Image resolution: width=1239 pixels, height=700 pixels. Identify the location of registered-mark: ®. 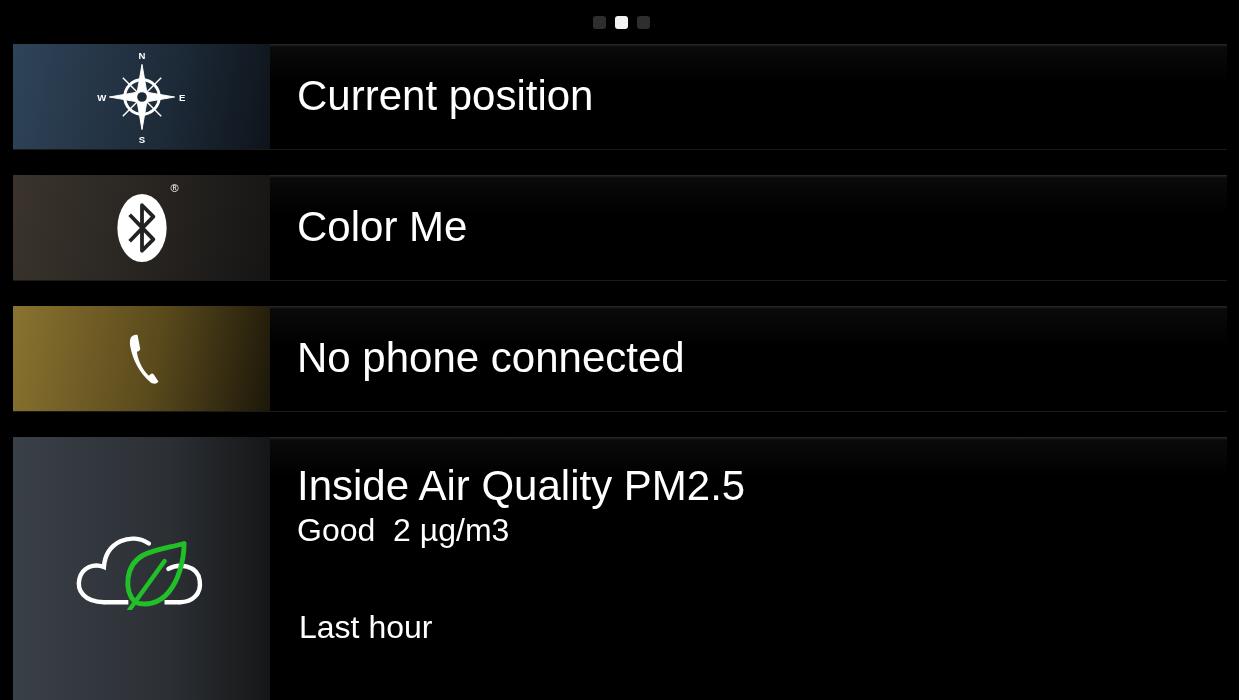
(174, 187).